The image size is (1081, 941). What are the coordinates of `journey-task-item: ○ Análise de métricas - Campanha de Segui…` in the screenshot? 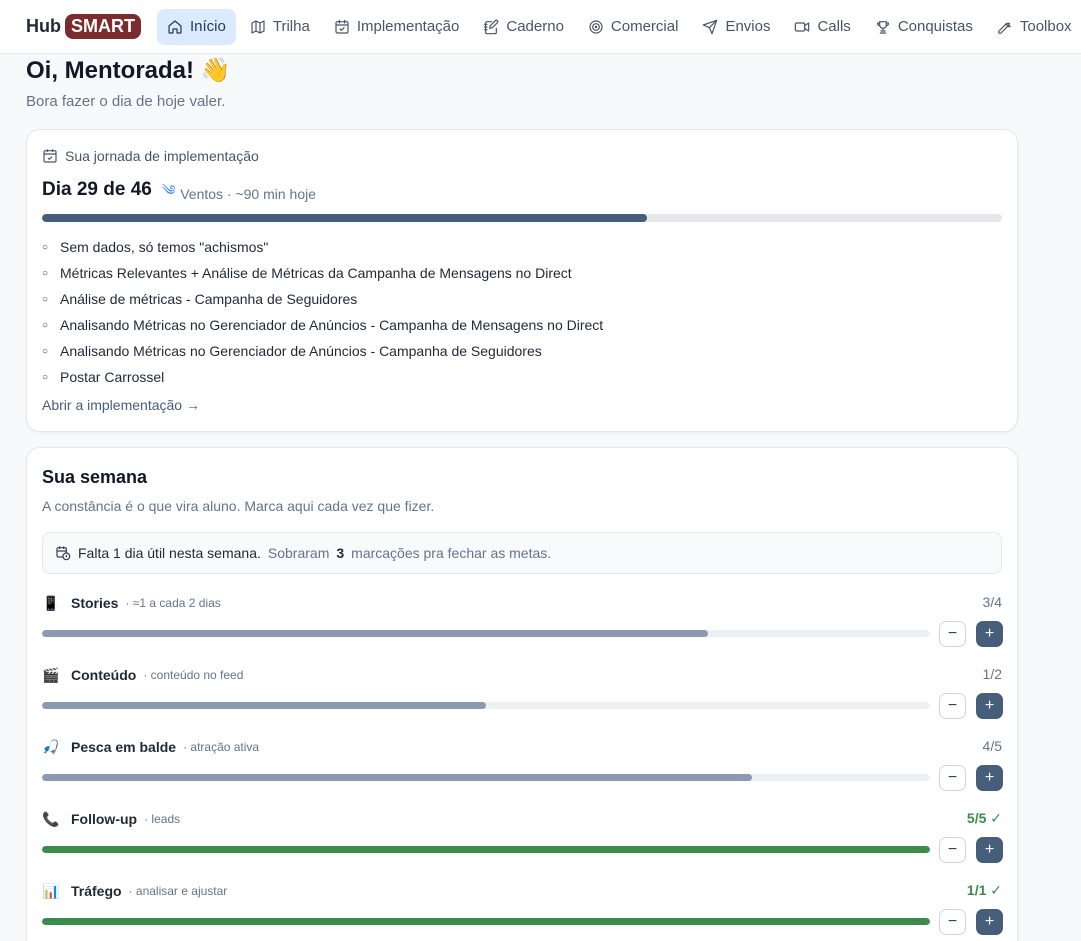 It's located at (322, 299).